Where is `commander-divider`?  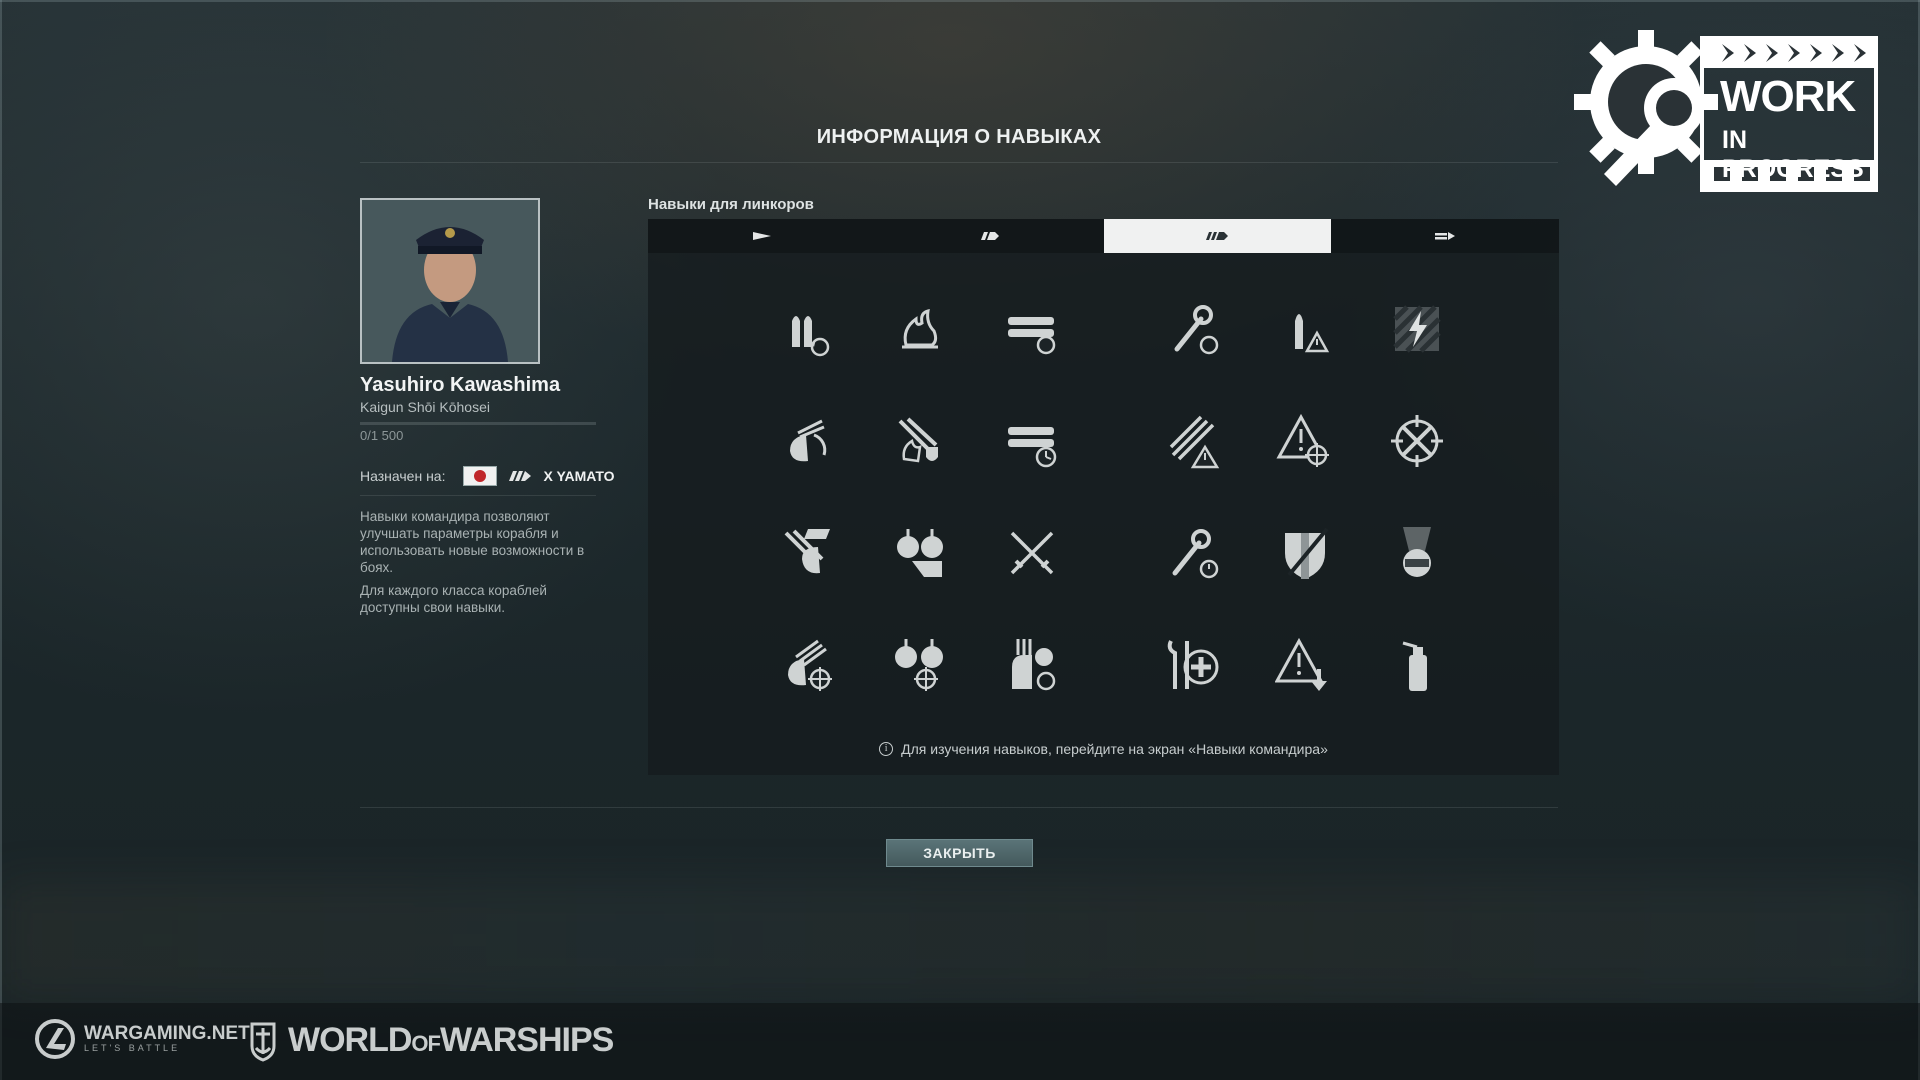 commander-divider is located at coordinates (478, 495).